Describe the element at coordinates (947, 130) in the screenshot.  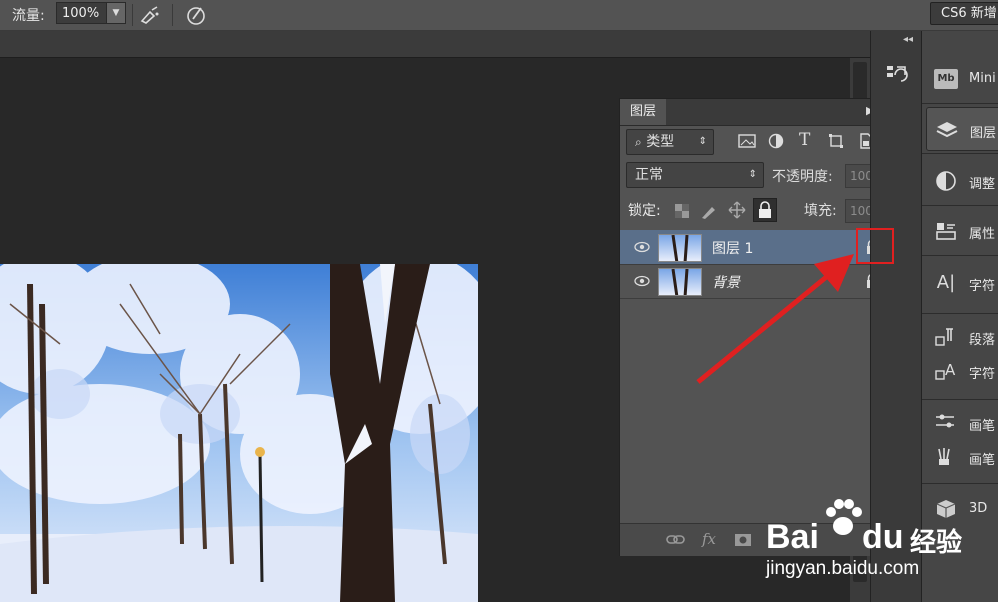
I see `layers-icon` at that location.